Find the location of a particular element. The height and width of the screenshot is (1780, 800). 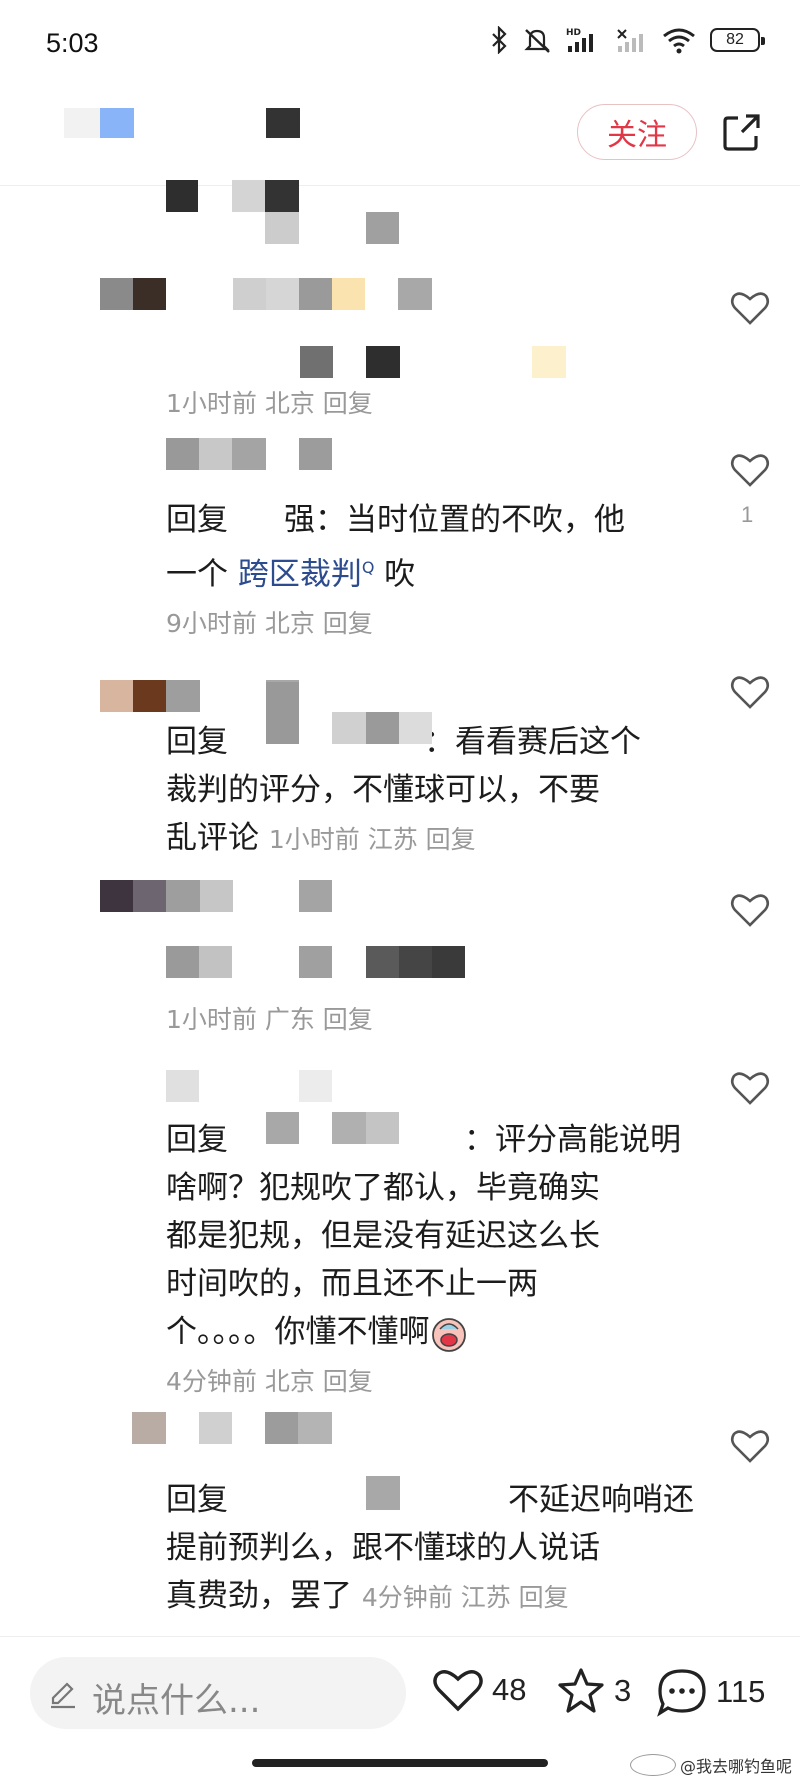

follow-button: 关注 is located at coordinates (637, 132).